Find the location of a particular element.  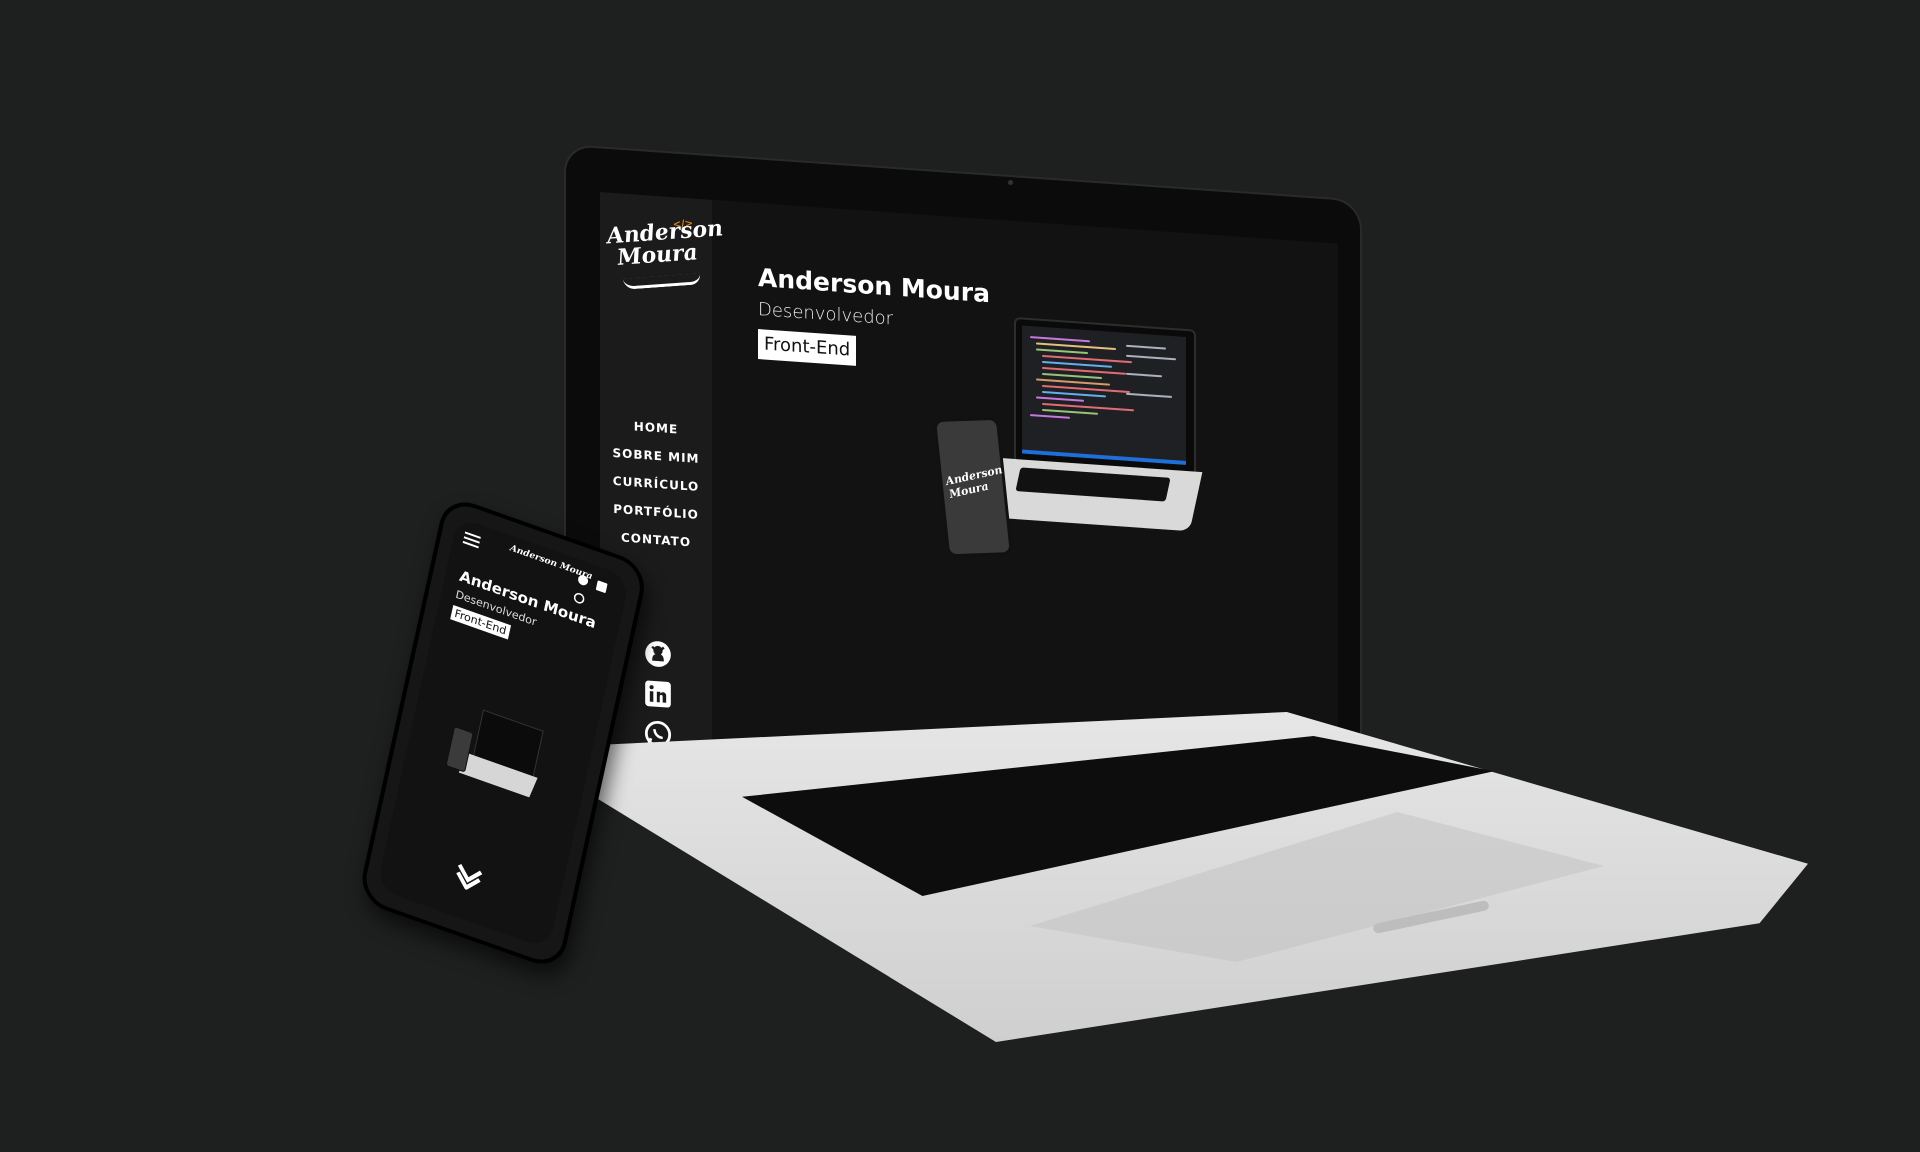

hero-badge: Front-End is located at coordinates (807, 347).